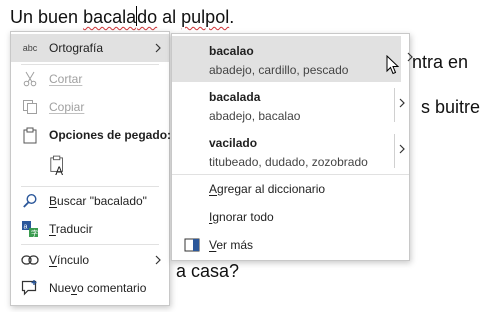 Image resolution: width=487 pixels, height=312 pixels. I want to click on paste-text-only-icon: A, so click(58, 166).